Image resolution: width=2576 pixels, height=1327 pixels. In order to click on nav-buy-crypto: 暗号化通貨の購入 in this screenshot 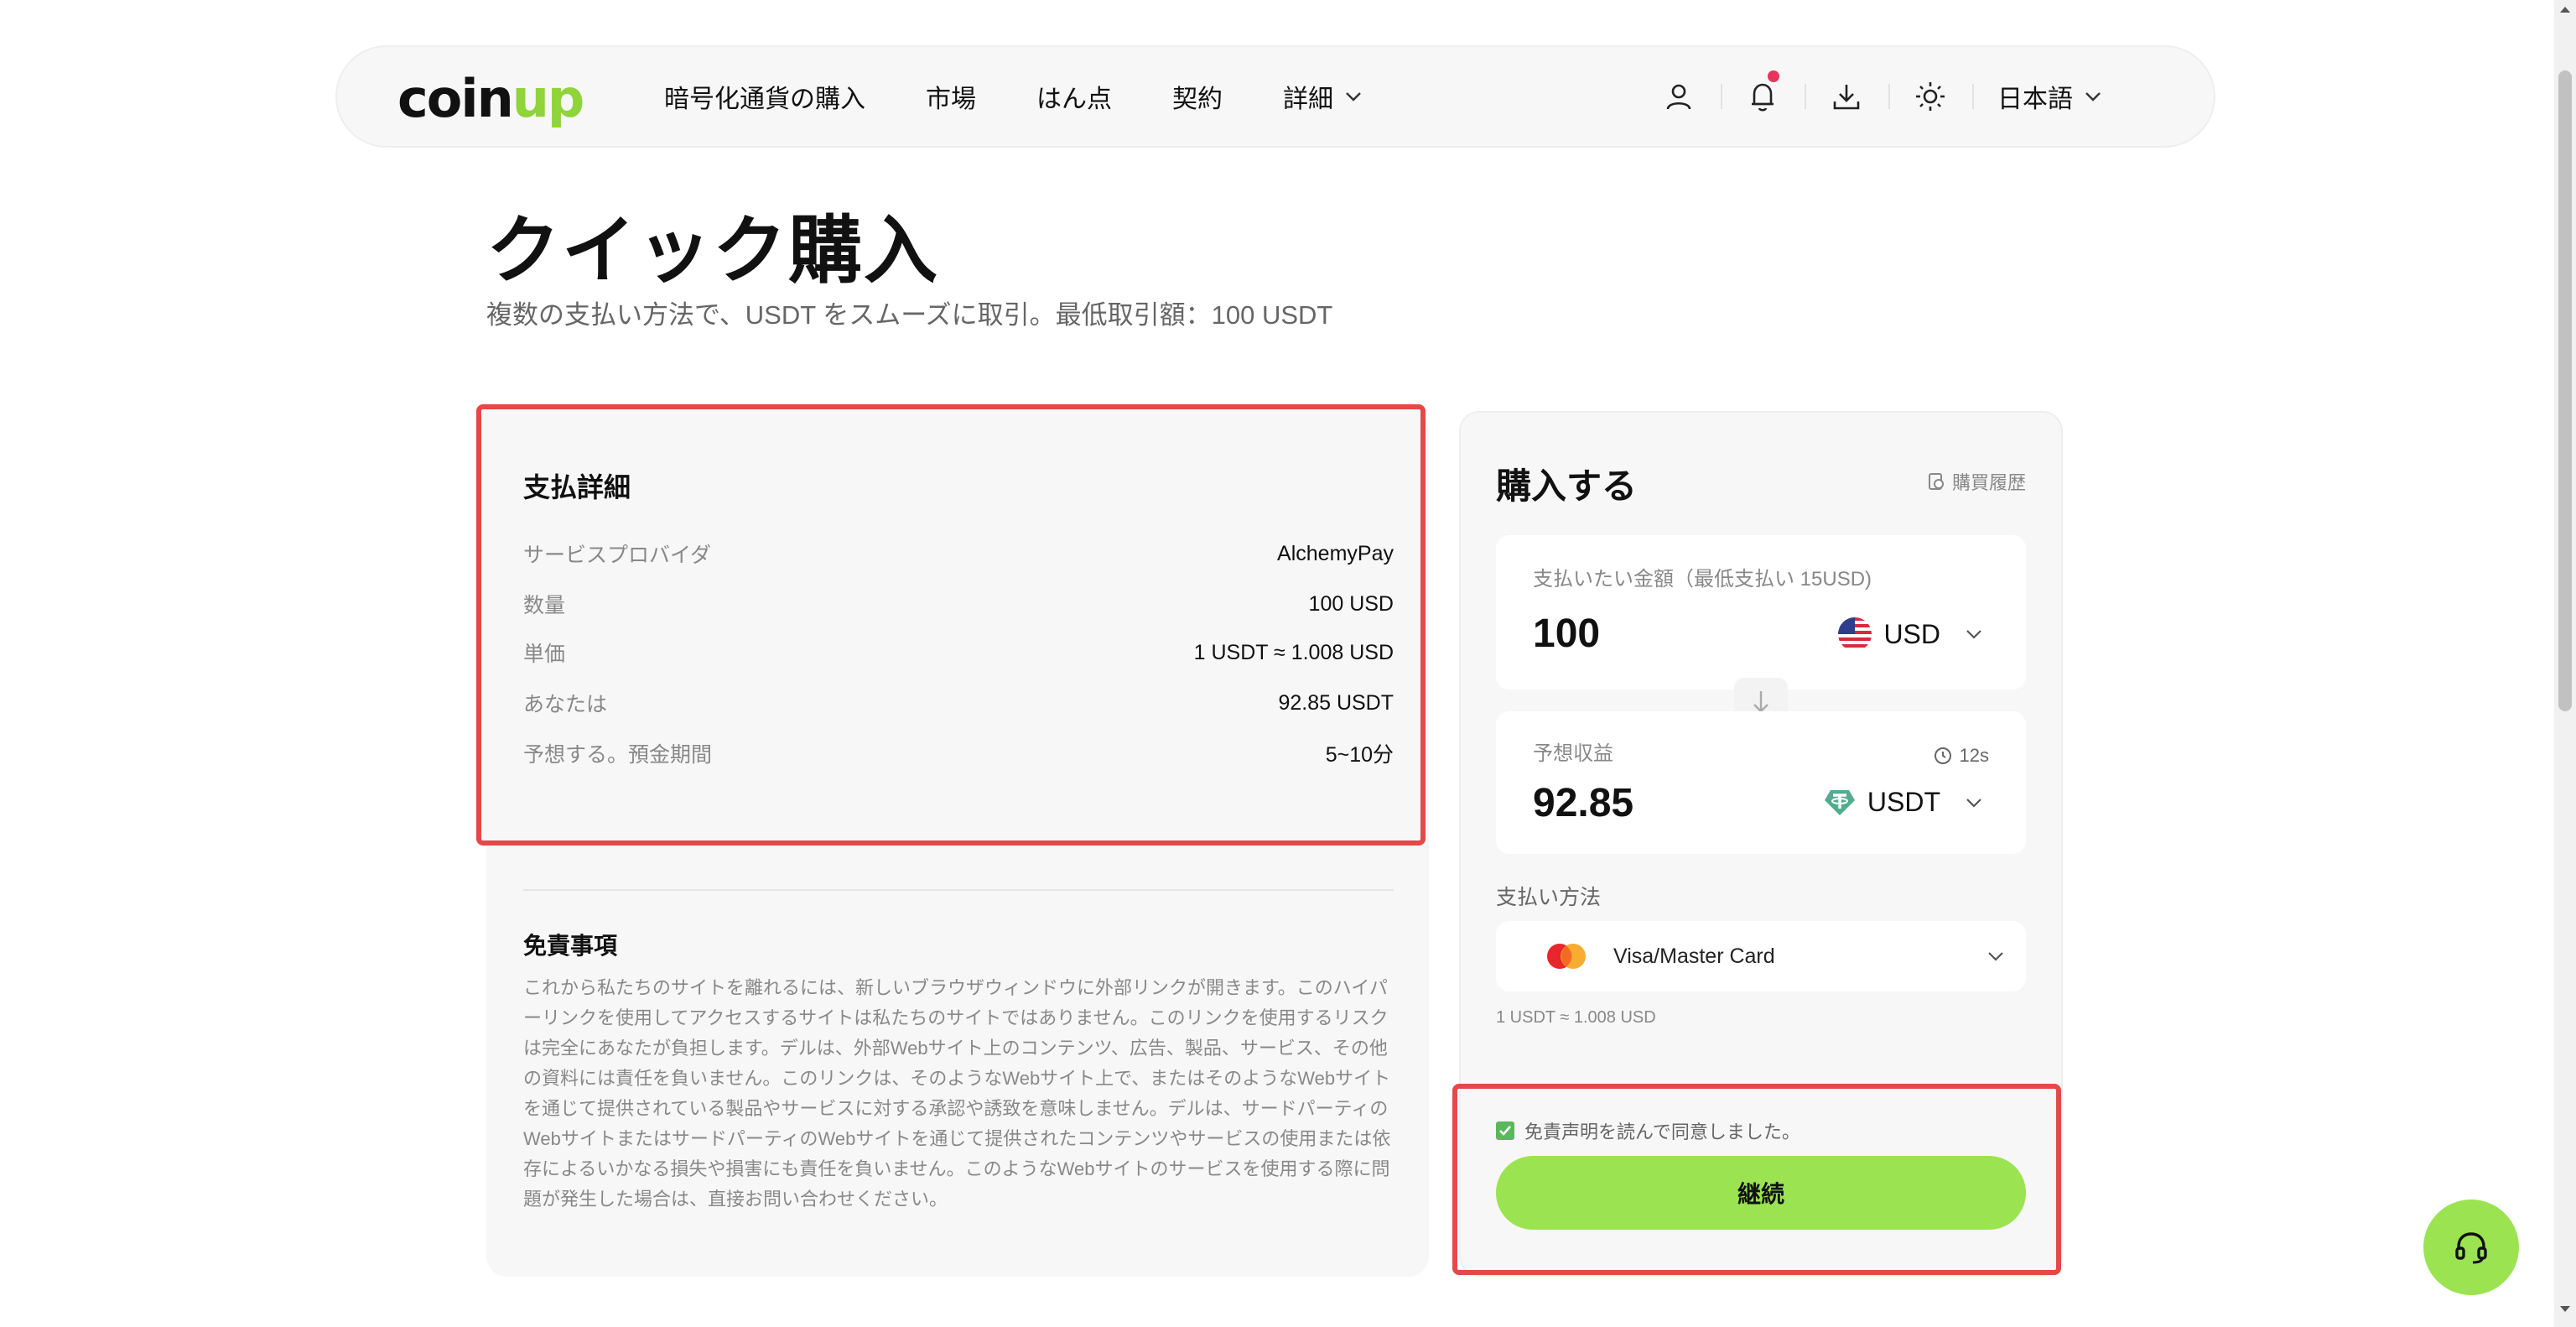, I will do `click(764, 96)`.